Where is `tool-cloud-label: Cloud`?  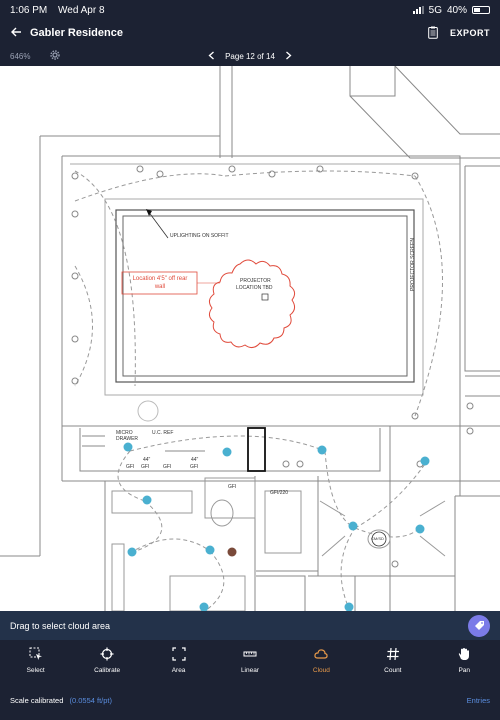 tool-cloud-label: Cloud is located at coordinates (321, 670).